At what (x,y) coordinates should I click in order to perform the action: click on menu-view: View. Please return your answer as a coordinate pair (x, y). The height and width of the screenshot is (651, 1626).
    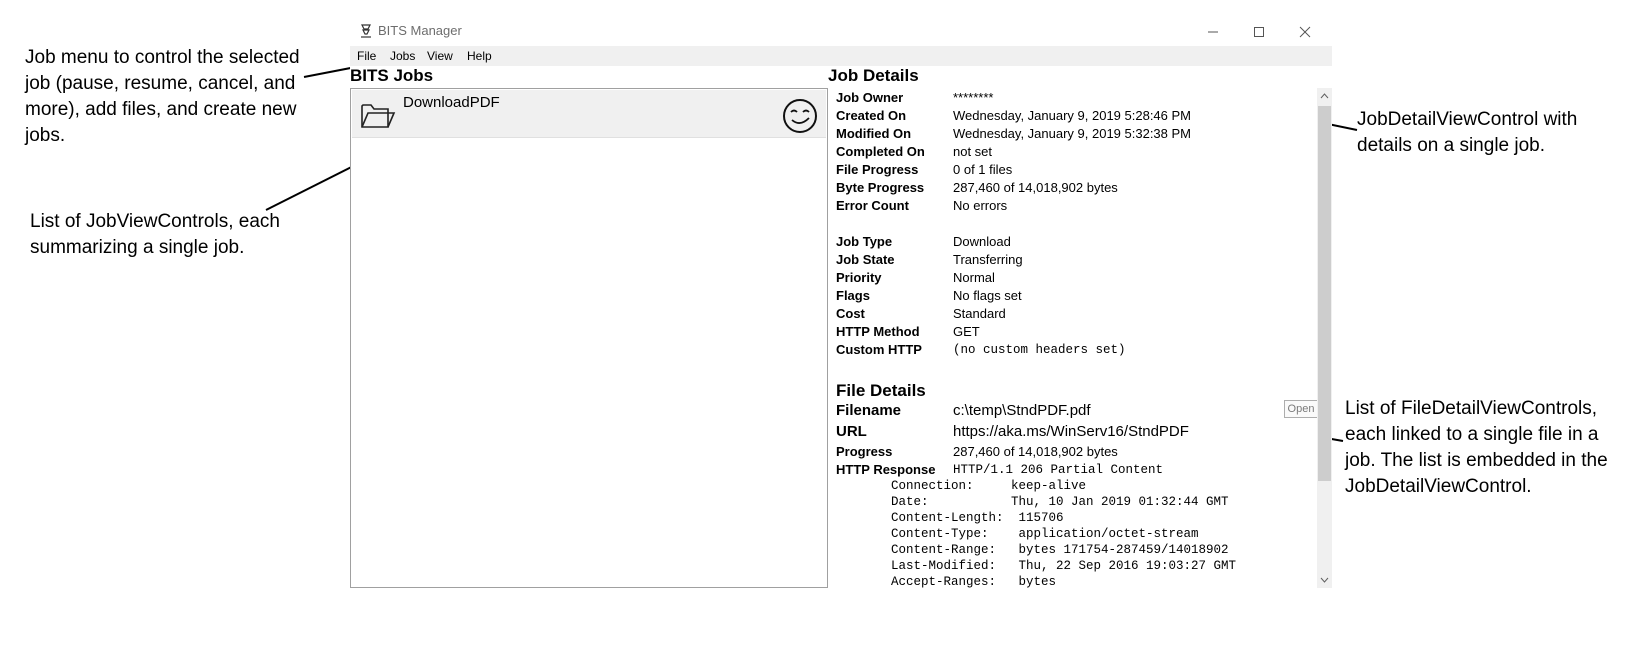
    Looking at the image, I should click on (440, 56).